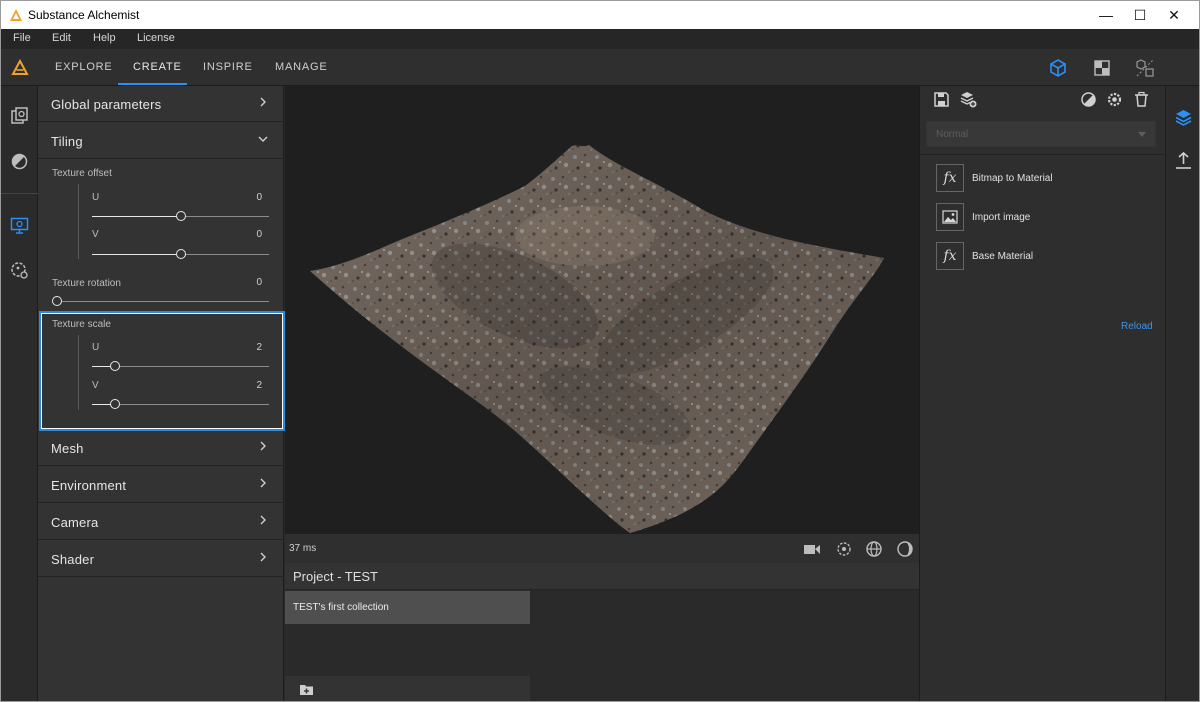 Image resolution: width=1200 pixels, height=702 pixels. Describe the element at coordinates (82, 173) in the screenshot. I see `texture-offset-label: Texture offset` at that location.